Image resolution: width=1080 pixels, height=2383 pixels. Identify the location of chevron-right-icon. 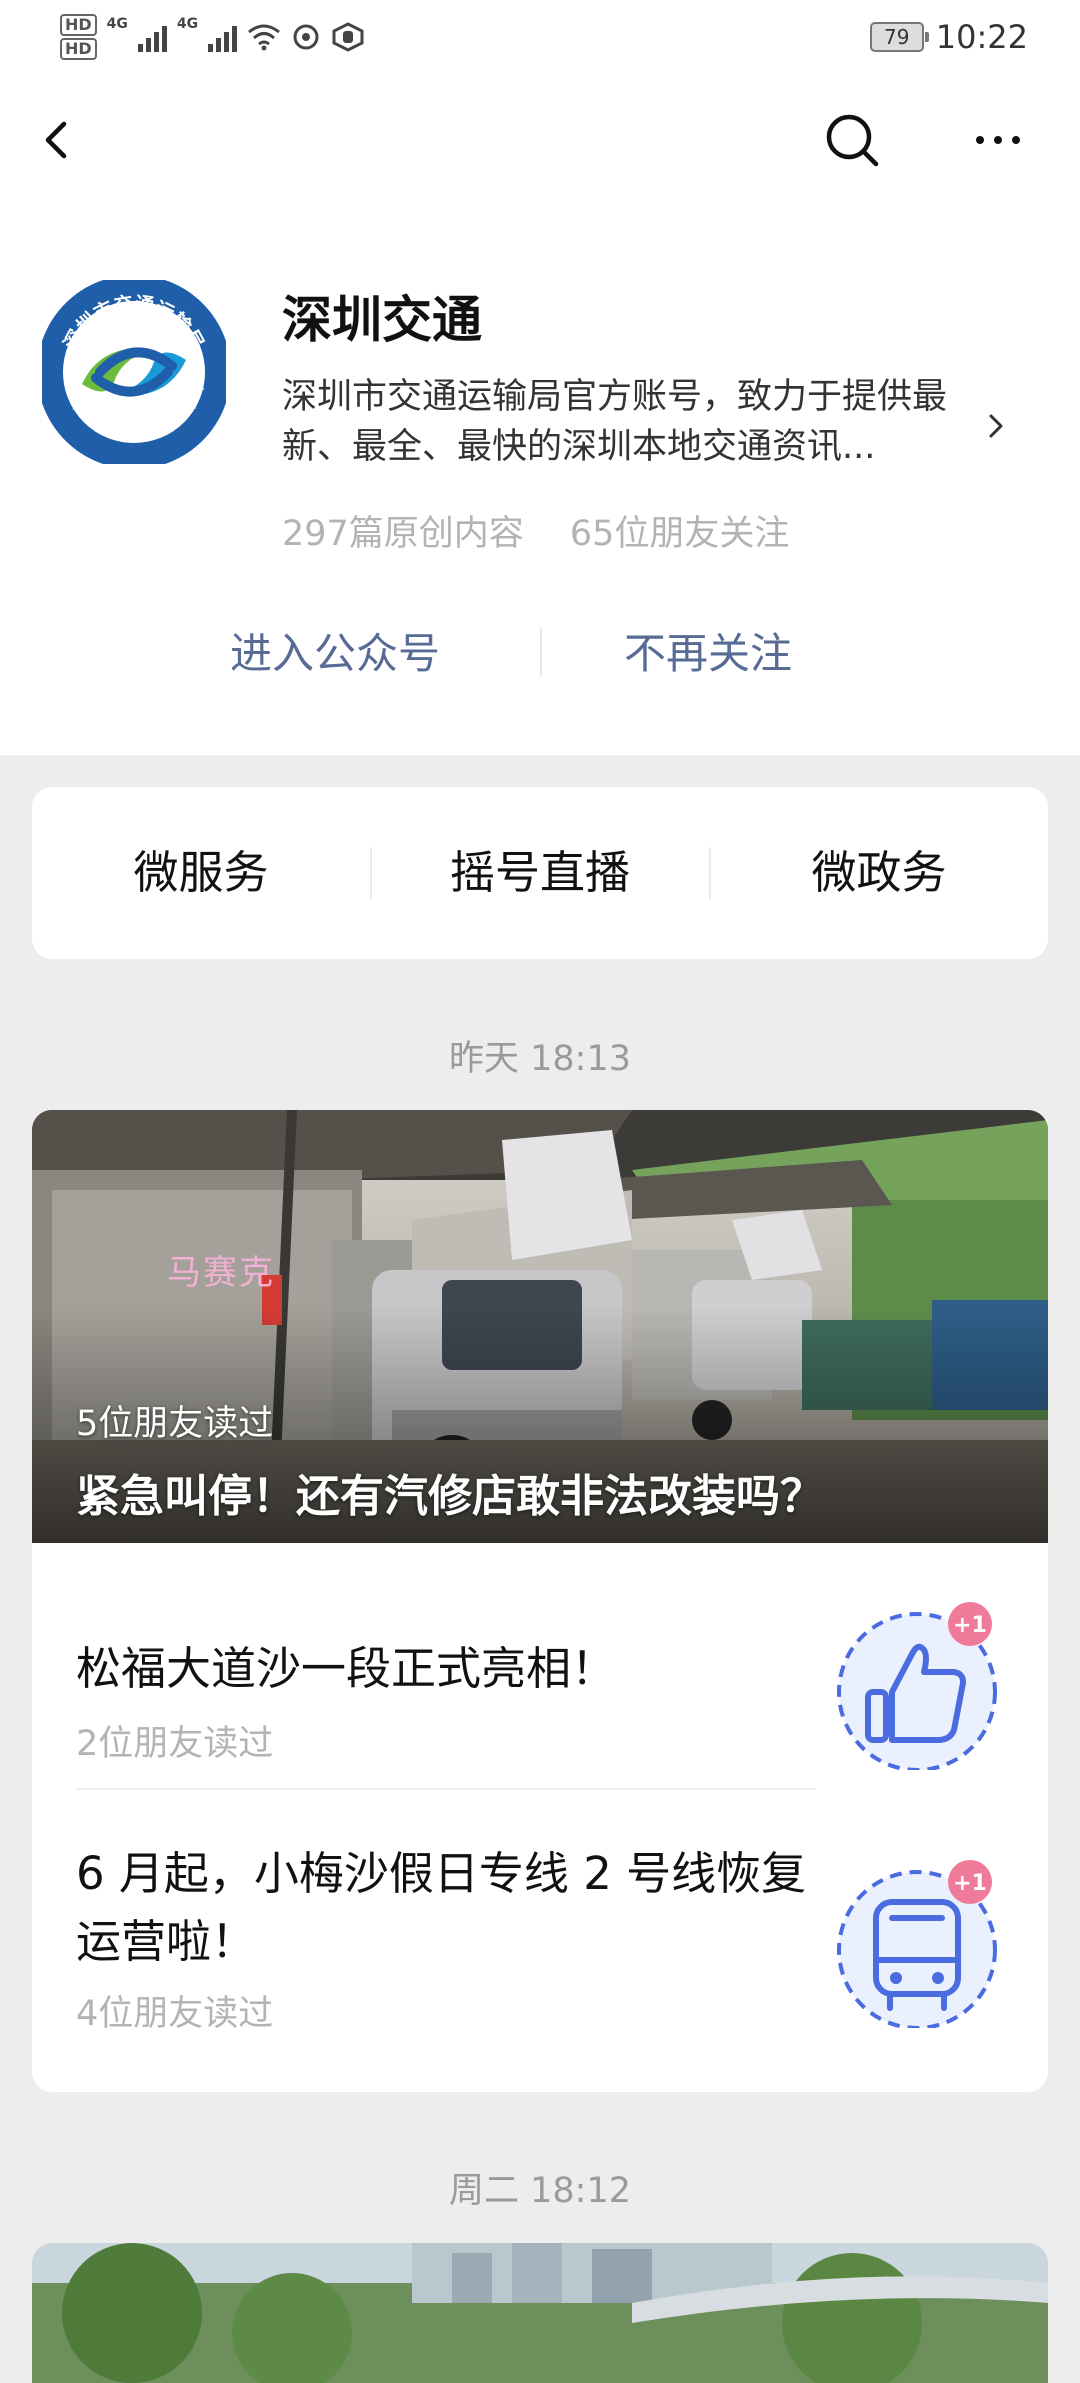
(997, 426).